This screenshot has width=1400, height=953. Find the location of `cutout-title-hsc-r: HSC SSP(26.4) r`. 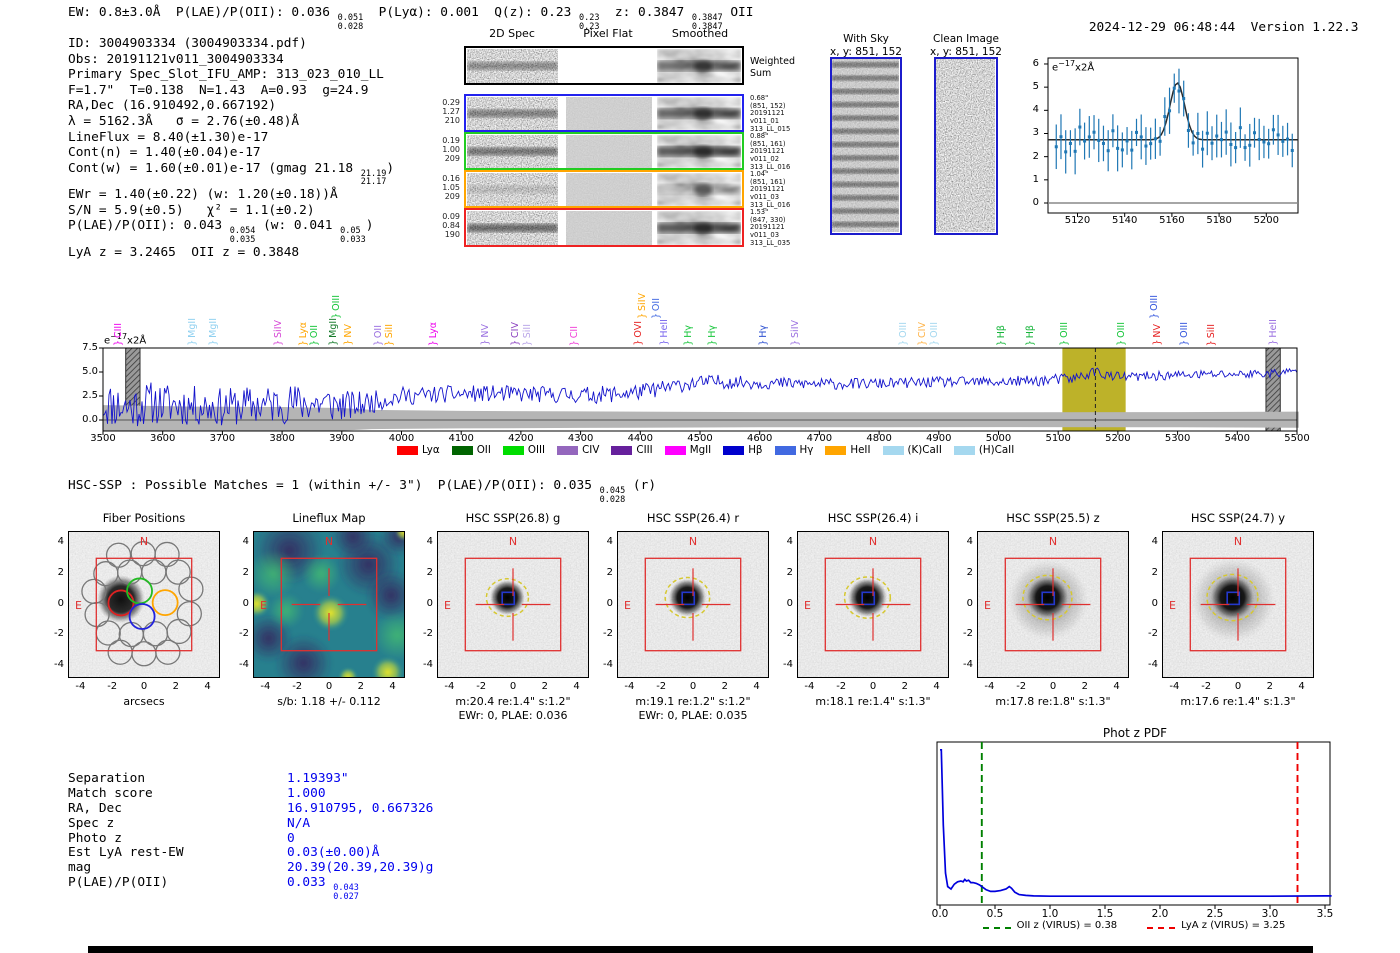

cutout-title-hsc-r: HSC SSP(26.4) r is located at coordinates (693, 518).